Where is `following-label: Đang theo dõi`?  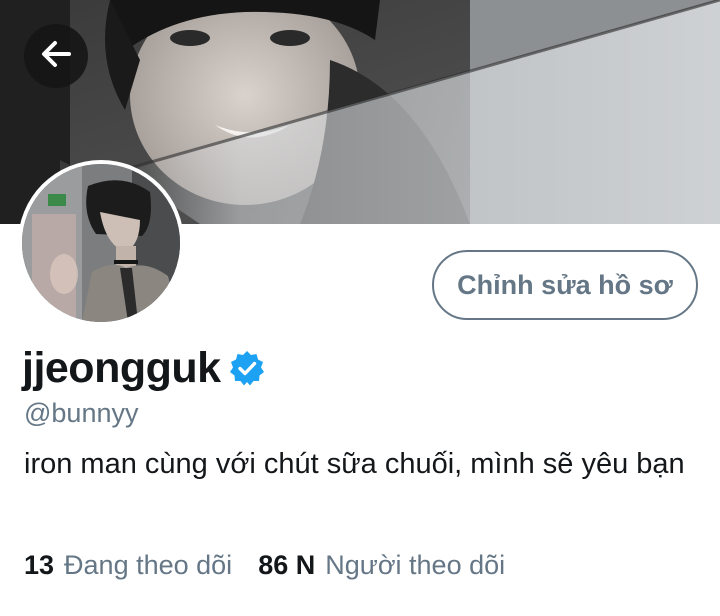 following-label: Đang theo dõi is located at coordinates (148, 565).